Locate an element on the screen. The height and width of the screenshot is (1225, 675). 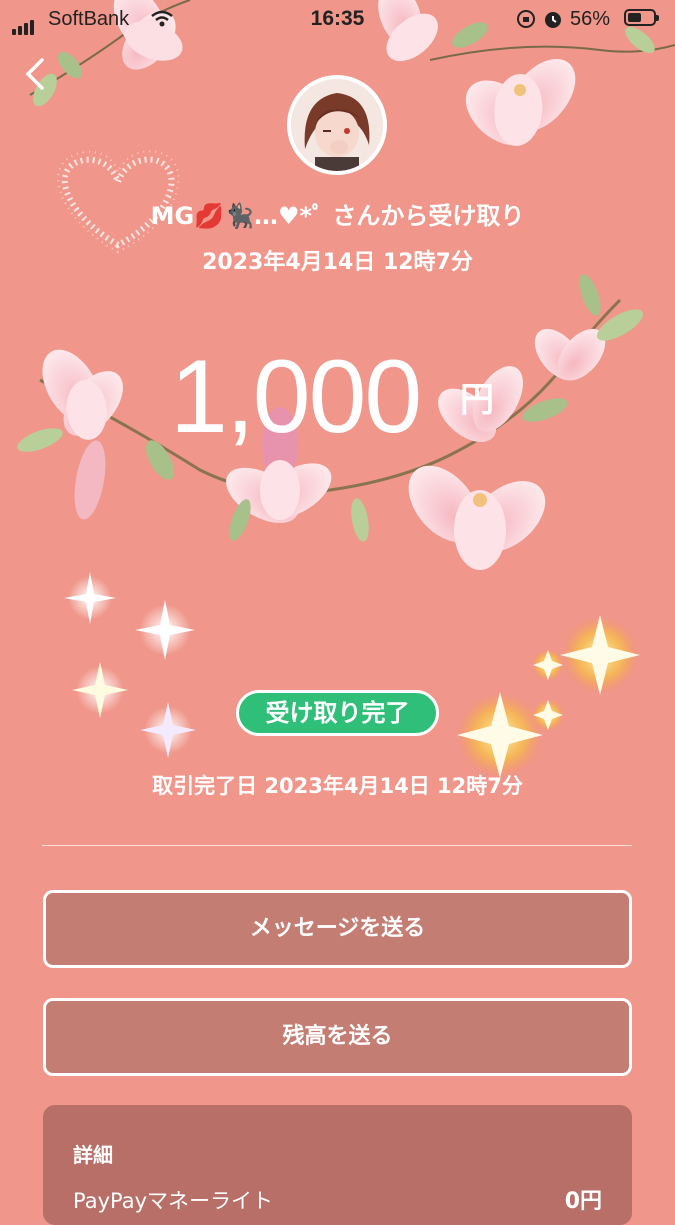
received-datetime: 2023年4月14日 12時7分 is located at coordinates (337, 262).